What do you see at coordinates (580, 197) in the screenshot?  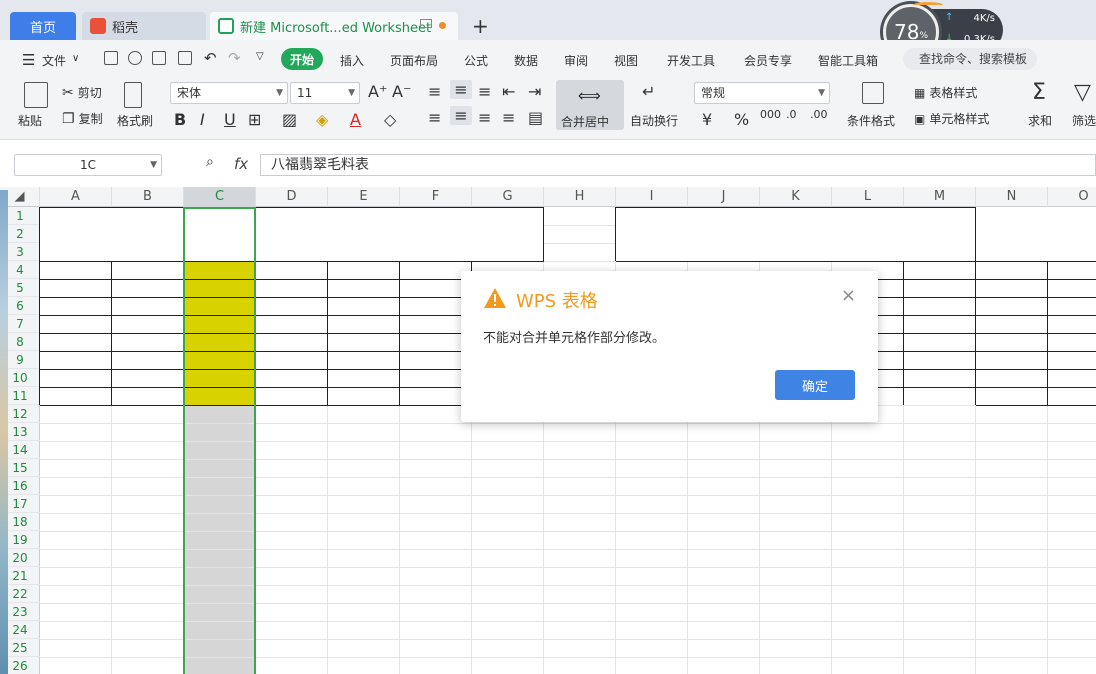 I see `column-header-h: H` at bounding box center [580, 197].